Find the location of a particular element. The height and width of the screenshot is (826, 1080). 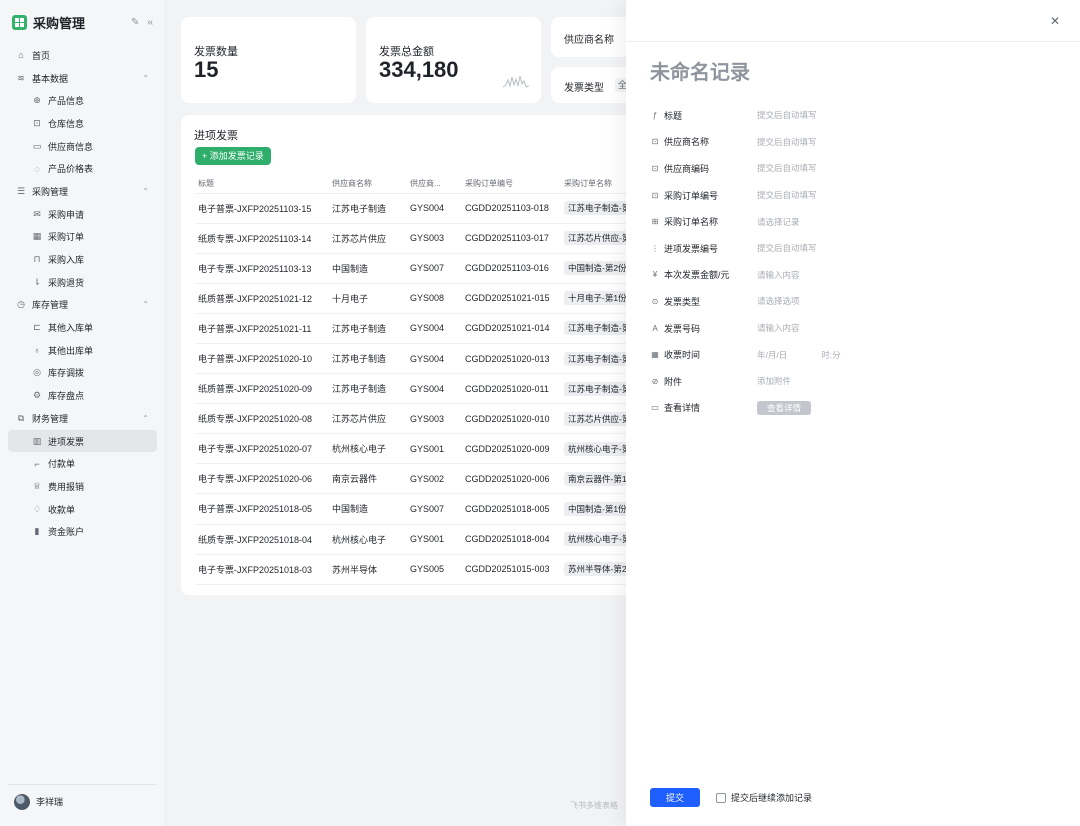

sidebar-item: ⚙ 库存盘点 is located at coordinates (82, 395).